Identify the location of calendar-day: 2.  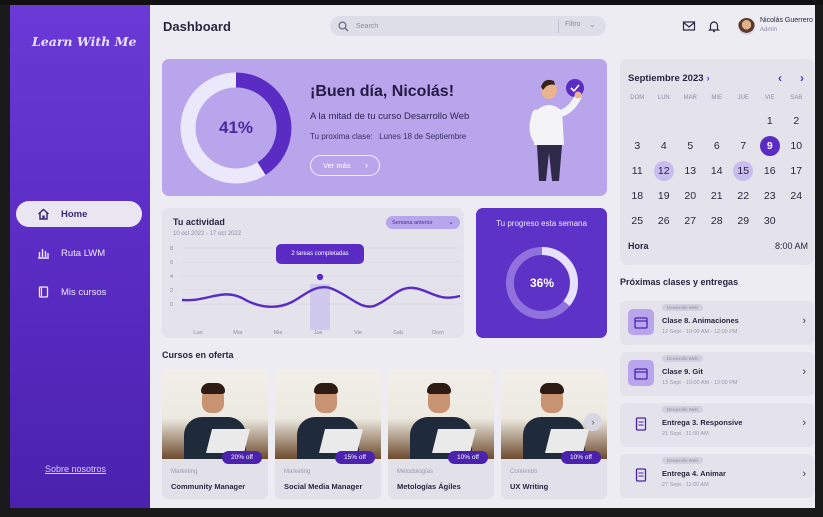
(796, 120).